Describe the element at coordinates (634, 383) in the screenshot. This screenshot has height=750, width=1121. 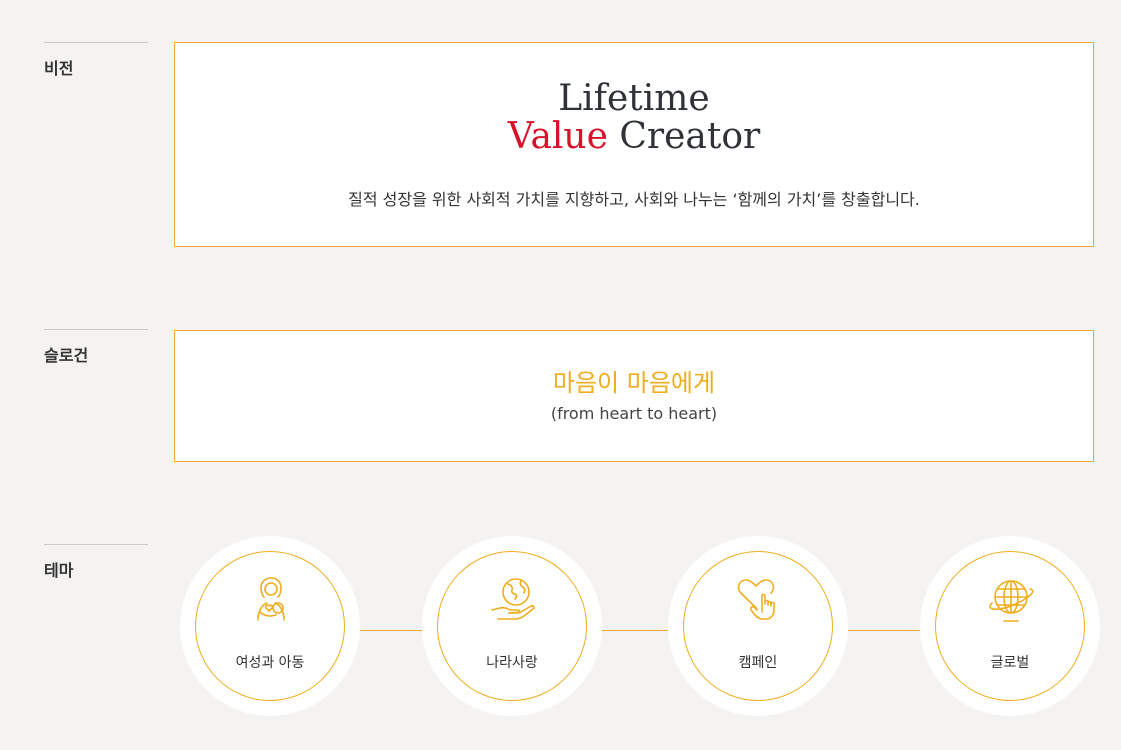
I see `slogan-main: 마음이 마음에게` at that location.